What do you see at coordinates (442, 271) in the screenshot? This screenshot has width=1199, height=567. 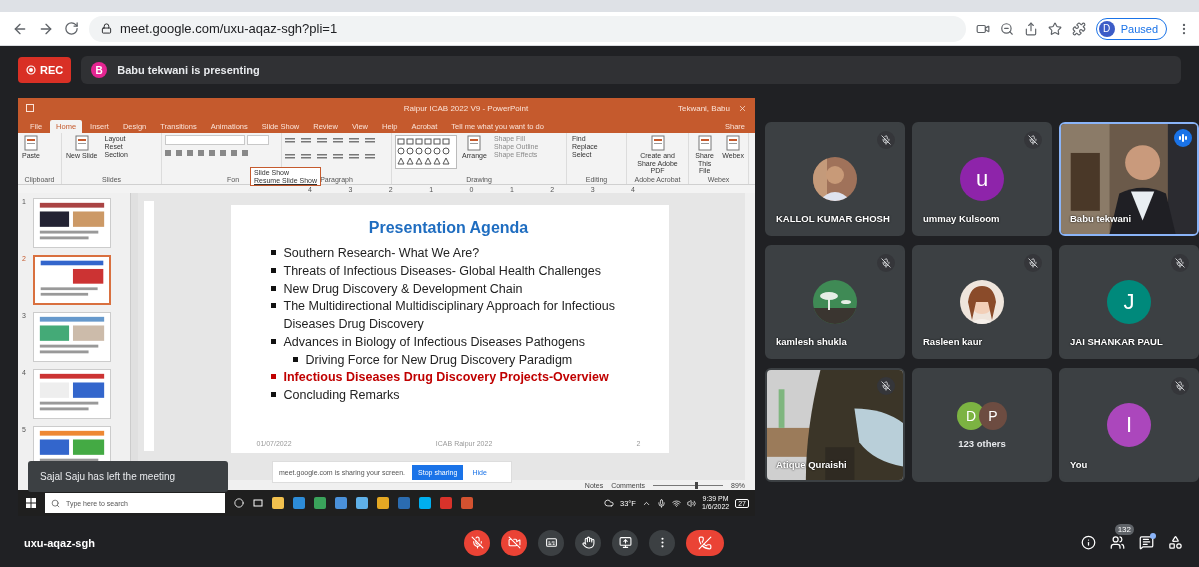 I see `bullet-text: Threats of Infectious Diseases- Global Health Challenges` at bounding box center [442, 271].